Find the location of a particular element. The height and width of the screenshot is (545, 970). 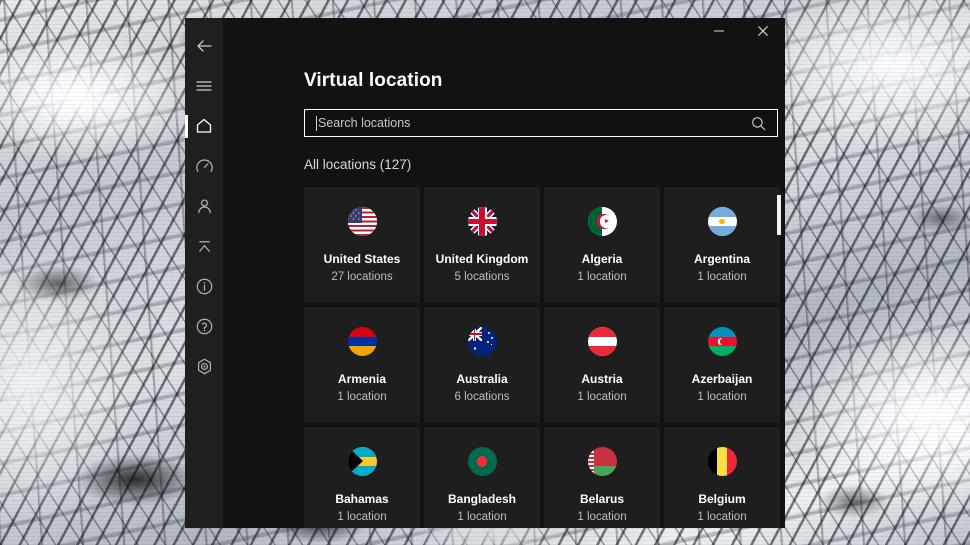

flag-icon-be is located at coordinates (722, 461).